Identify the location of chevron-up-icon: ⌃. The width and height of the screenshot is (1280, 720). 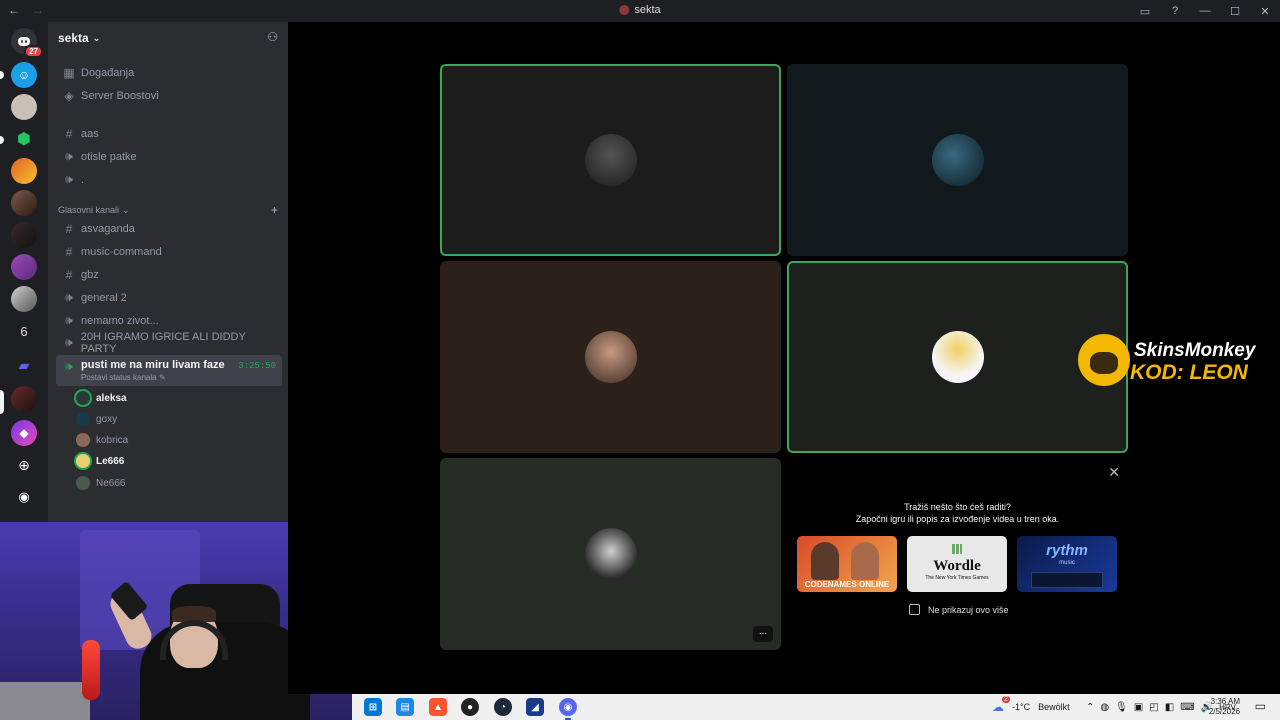
(1090, 707).